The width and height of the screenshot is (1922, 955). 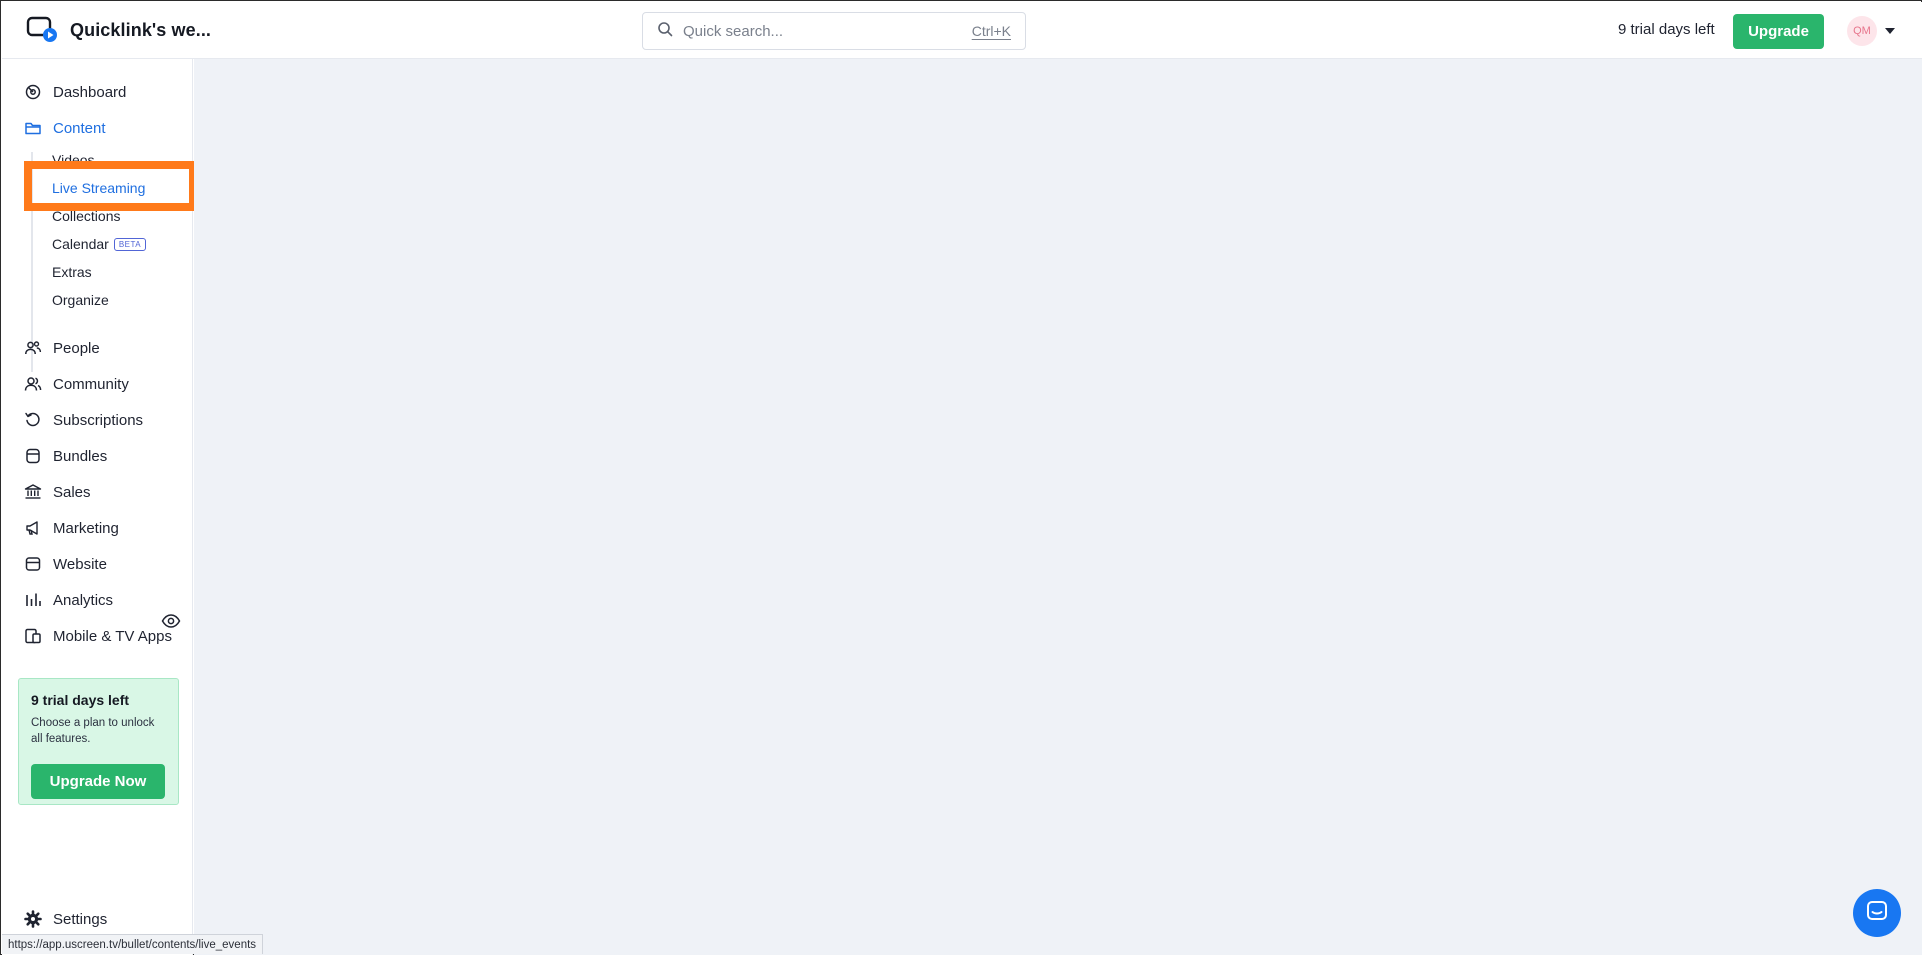 What do you see at coordinates (86, 528) in the screenshot?
I see `sidebar-item-label: Marketing` at bounding box center [86, 528].